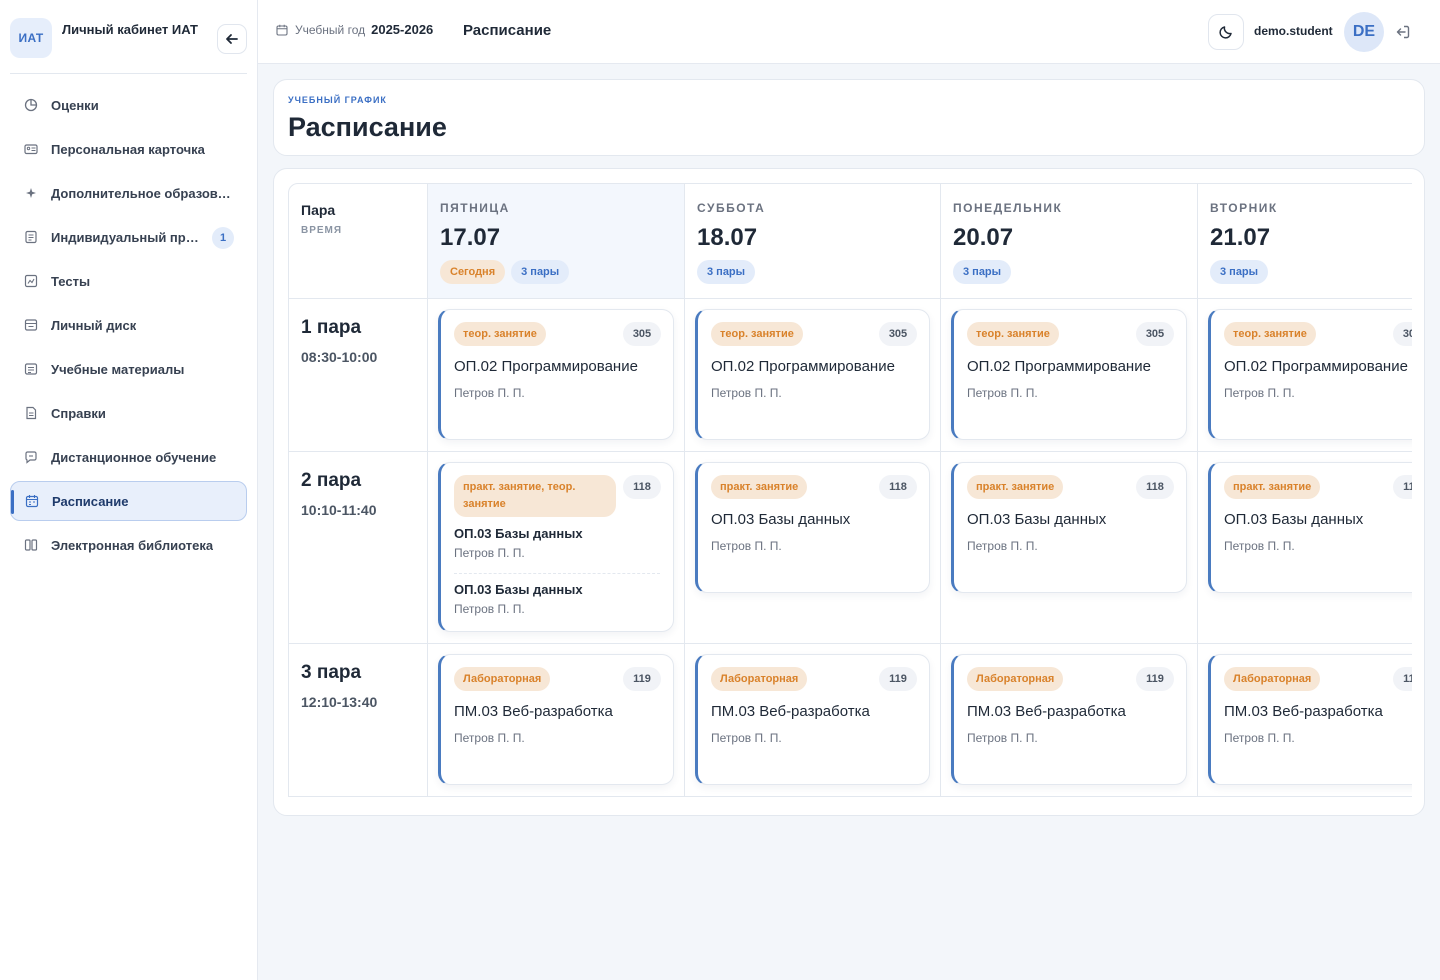  I want to click on divider, so click(557, 573).